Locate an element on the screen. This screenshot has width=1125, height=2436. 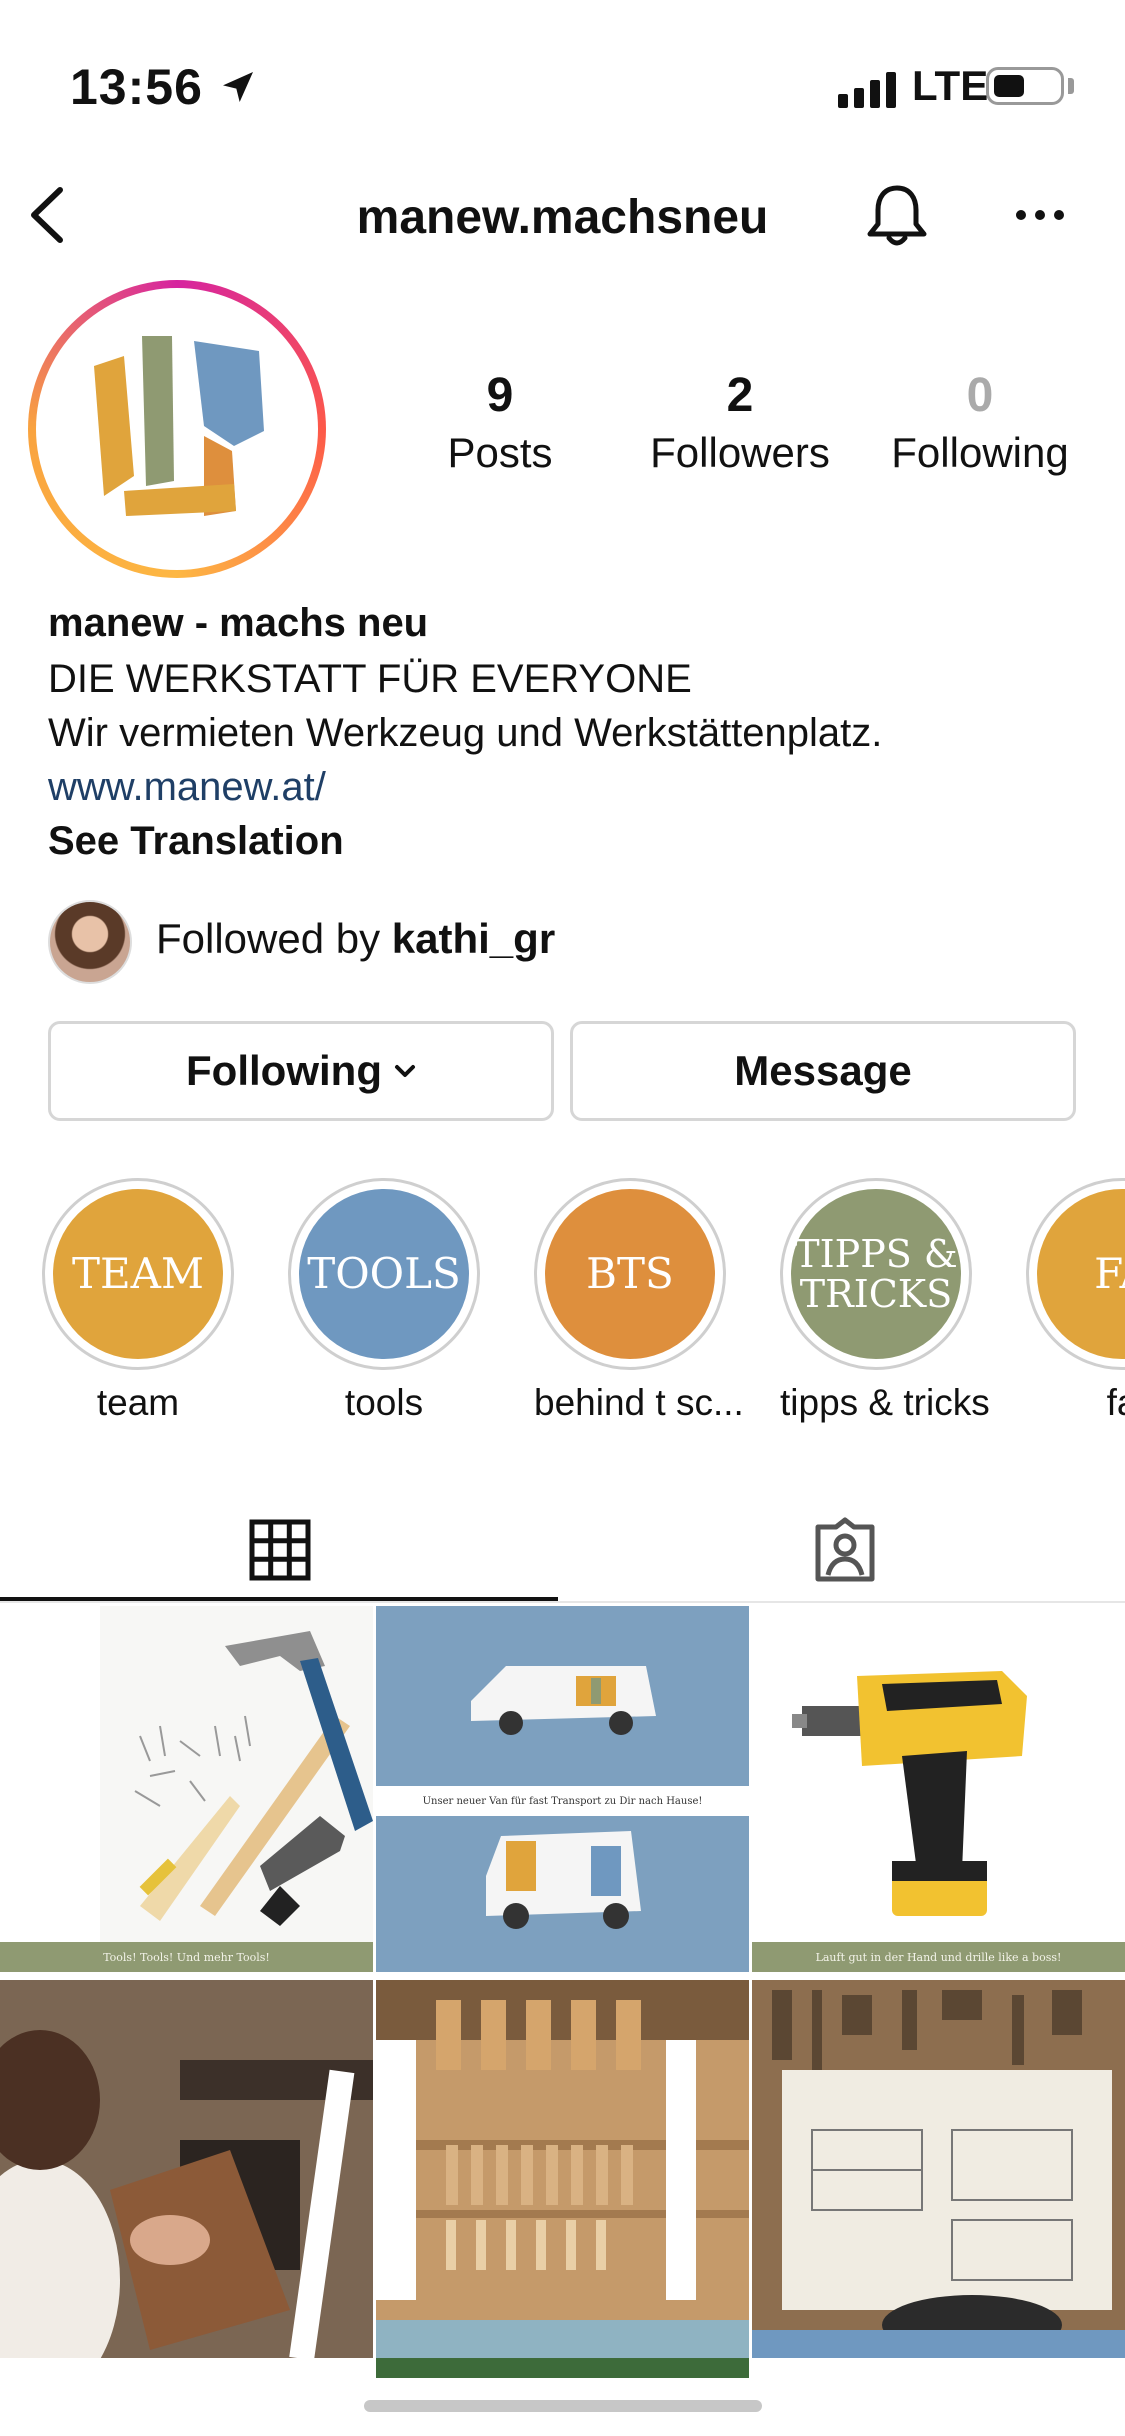
profile-display-name: manew - machs neu is located at coordinates (238, 623).